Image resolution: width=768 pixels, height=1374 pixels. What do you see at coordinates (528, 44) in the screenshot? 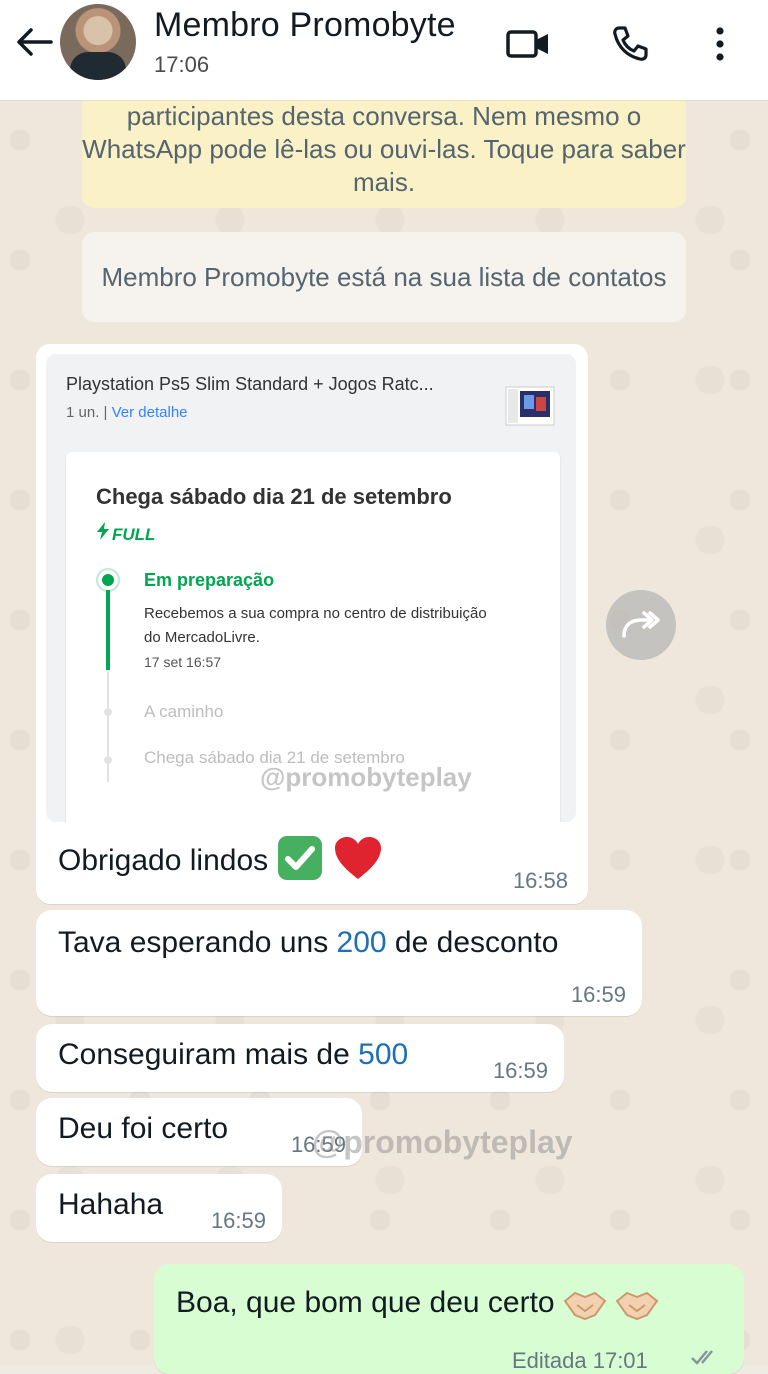
I see `video-call-icon` at bounding box center [528, 44].